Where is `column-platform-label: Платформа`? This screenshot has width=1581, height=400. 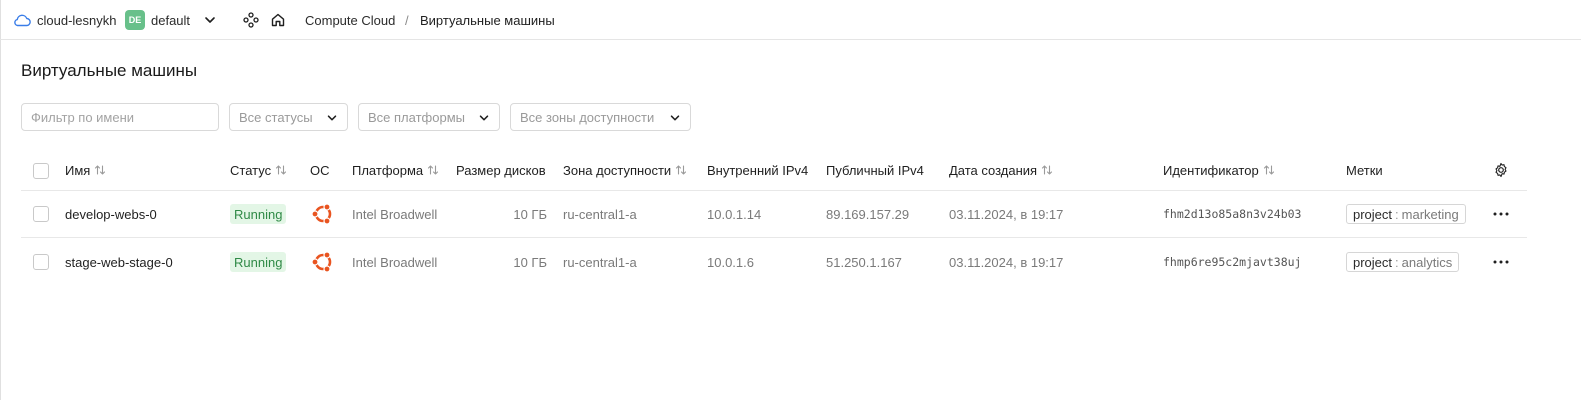 column-platform-label: Платформа is located at coordinates (388, 170).